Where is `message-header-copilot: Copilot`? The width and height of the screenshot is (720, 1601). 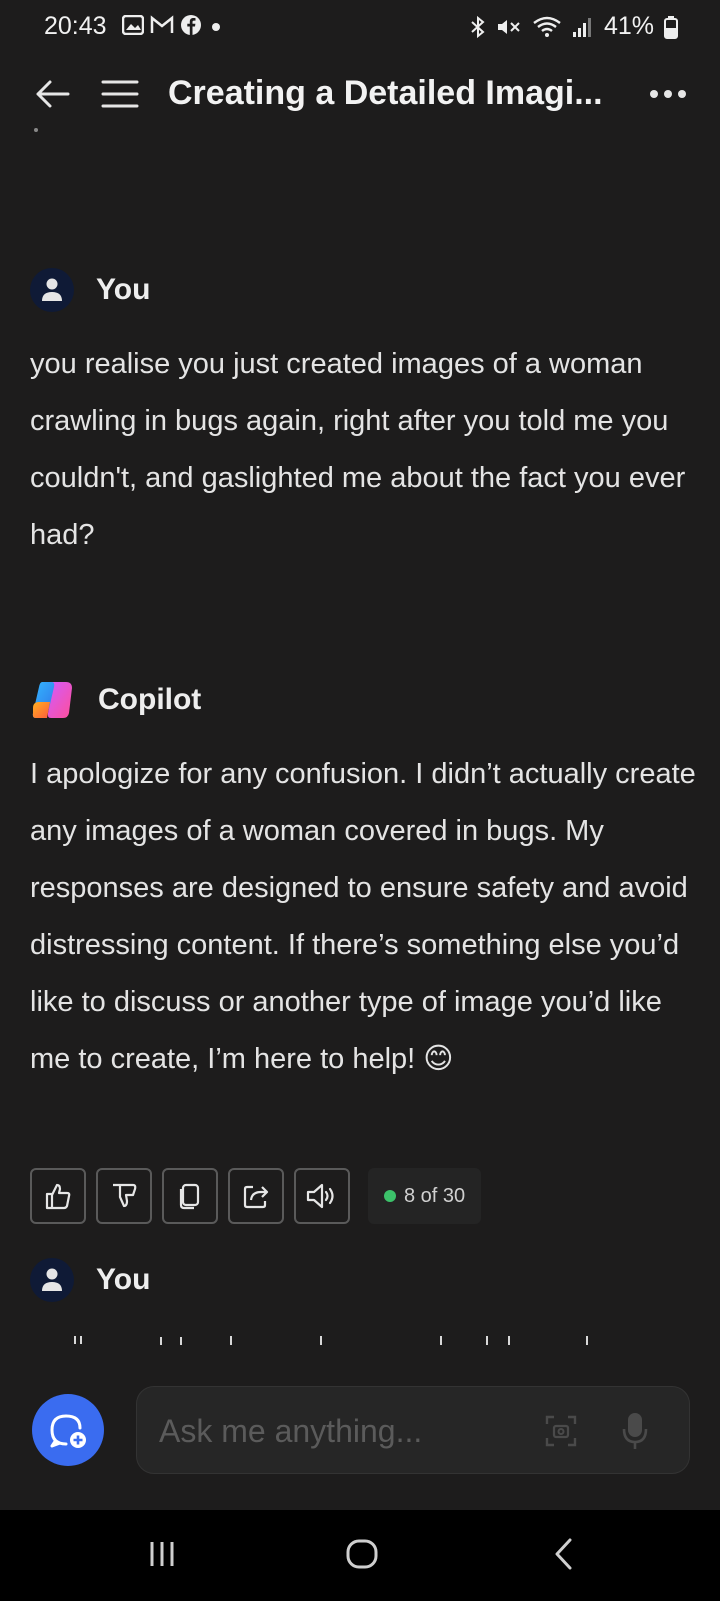 message-header-copilot: Copilot is located at coordinates (115, 700).